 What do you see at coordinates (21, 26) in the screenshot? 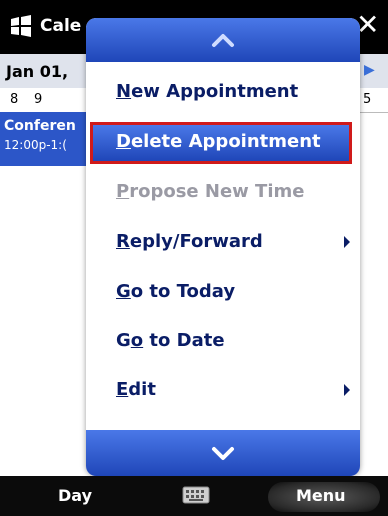
I see `windows-flag-icon` at bounding box center [21, 26].